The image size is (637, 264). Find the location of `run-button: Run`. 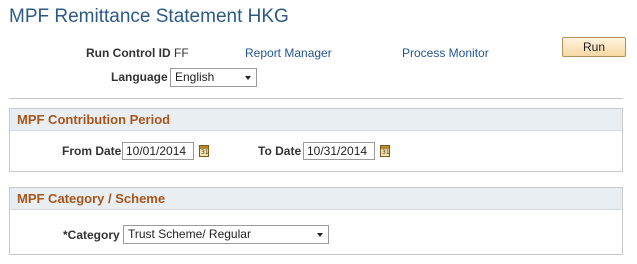

run-button: Run is located at coordinates (594, 47).